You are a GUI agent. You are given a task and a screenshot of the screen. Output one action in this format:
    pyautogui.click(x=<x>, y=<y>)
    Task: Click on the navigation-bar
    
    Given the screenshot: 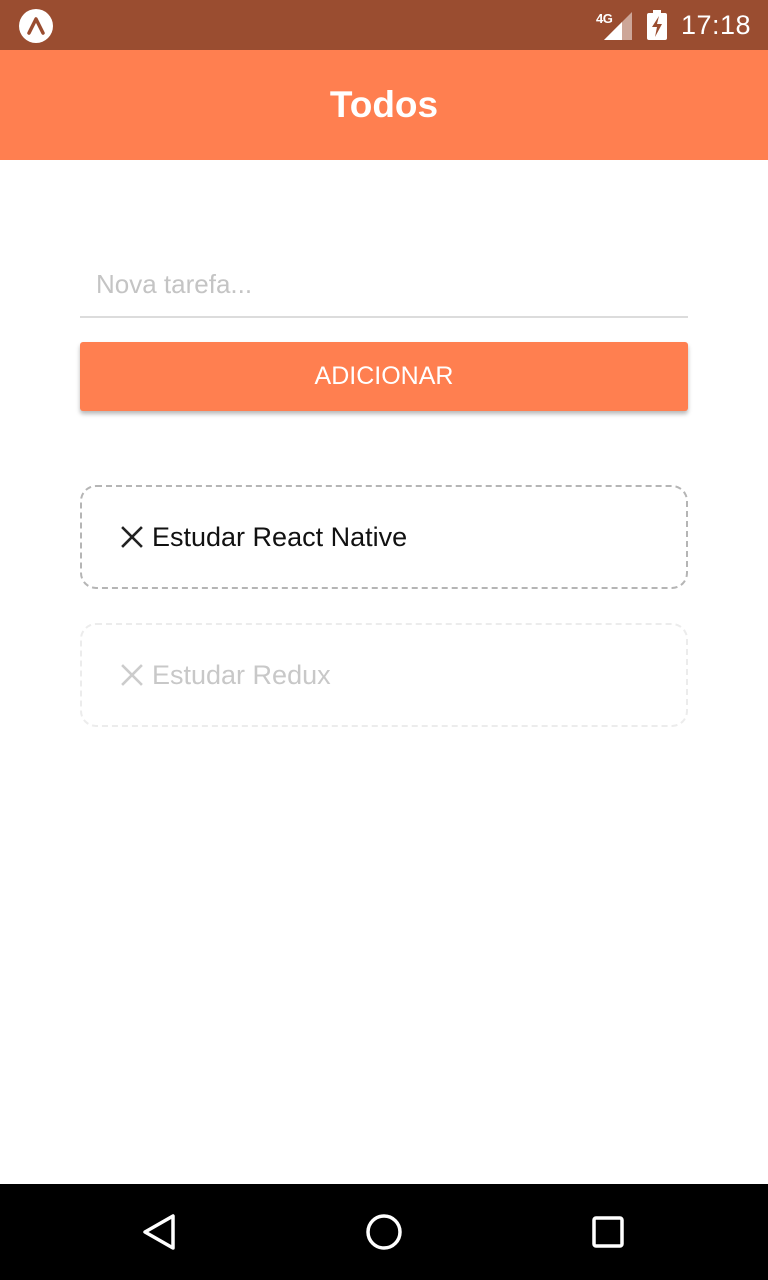 What is the action you would take?
    pyautogui.click(x=384, y=1232)
    